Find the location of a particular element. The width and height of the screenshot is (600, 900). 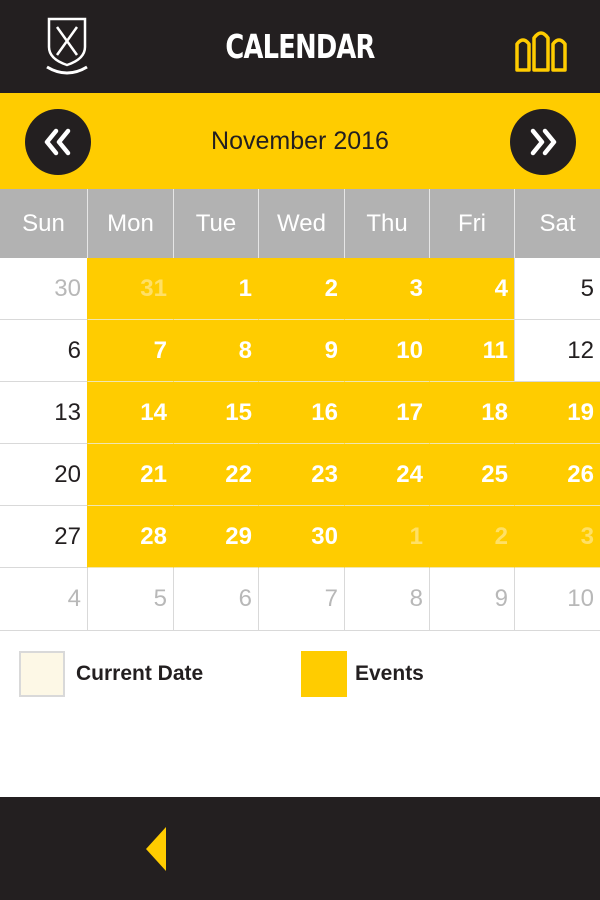

current-month-label: November 2016 is located at coordinates (300, 141).